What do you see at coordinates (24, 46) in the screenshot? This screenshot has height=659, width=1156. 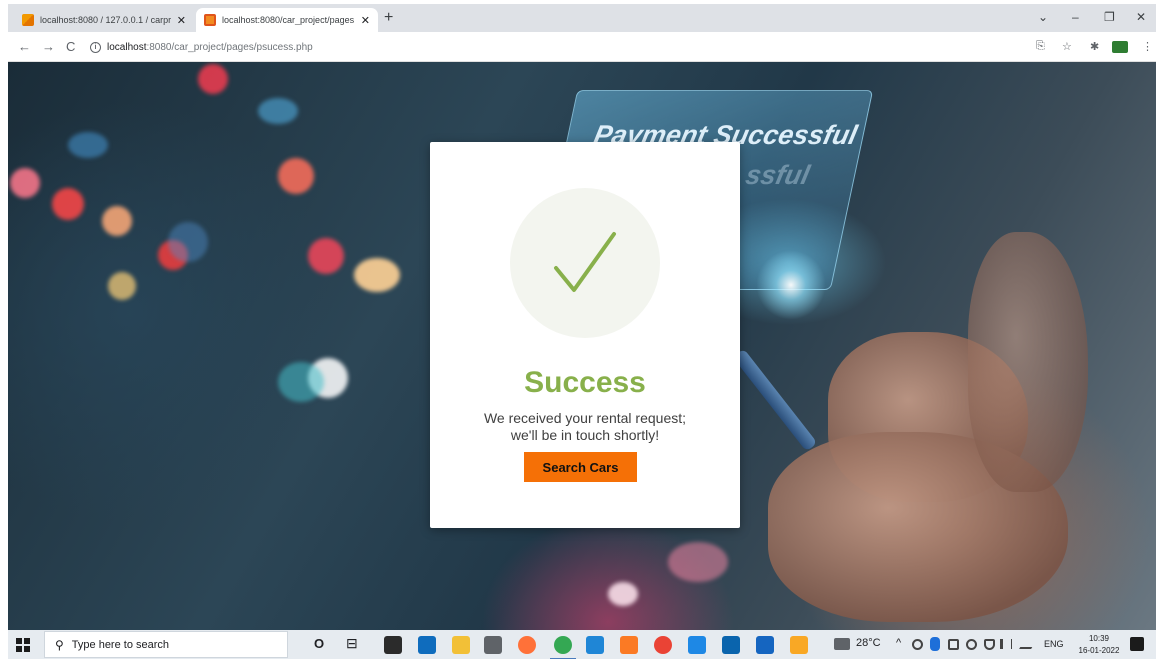 I see `back-button: ←` at bounding box center [24, 46].